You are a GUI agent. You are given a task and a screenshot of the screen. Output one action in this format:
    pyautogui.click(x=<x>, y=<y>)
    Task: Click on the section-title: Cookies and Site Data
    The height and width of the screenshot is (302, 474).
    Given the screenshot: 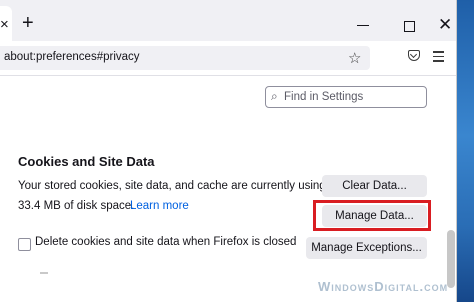 What is the action you would take?
    pyautogui.click(x=86, y=161)
    